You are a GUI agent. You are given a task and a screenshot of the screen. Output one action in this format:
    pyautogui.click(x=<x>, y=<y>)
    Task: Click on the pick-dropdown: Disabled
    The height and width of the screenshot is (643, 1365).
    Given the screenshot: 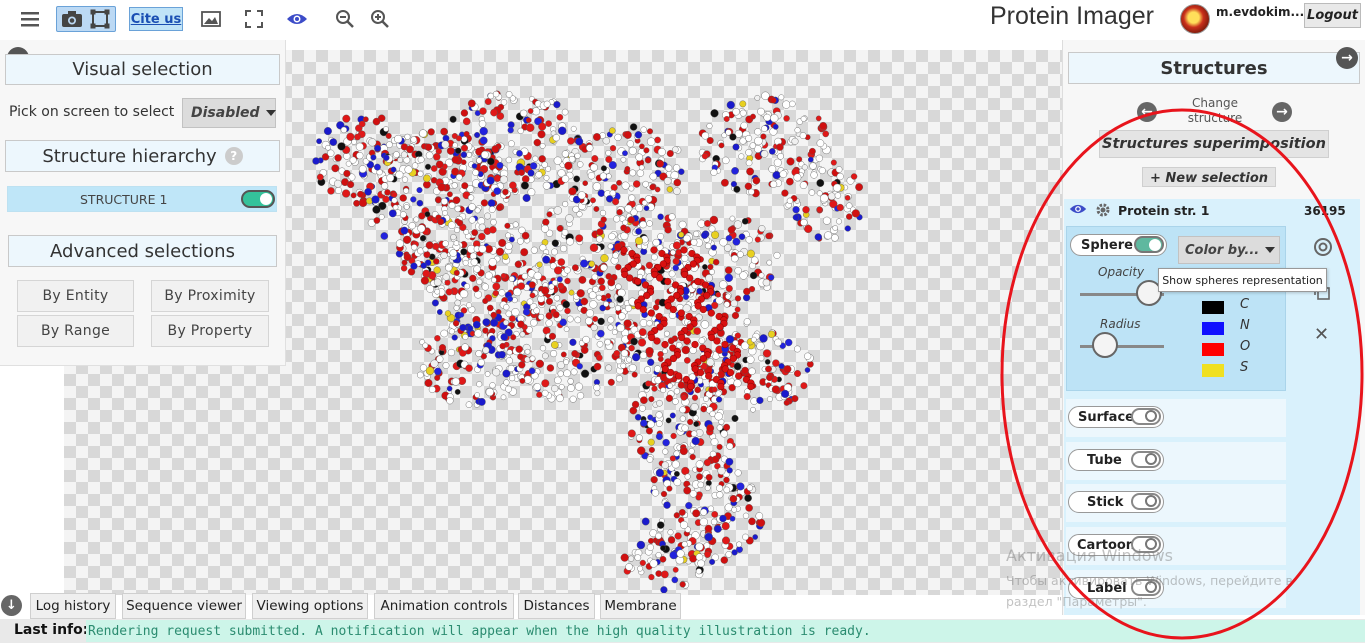 What is the action you would take?
    pyautogui.click(x=229, y=113)
    